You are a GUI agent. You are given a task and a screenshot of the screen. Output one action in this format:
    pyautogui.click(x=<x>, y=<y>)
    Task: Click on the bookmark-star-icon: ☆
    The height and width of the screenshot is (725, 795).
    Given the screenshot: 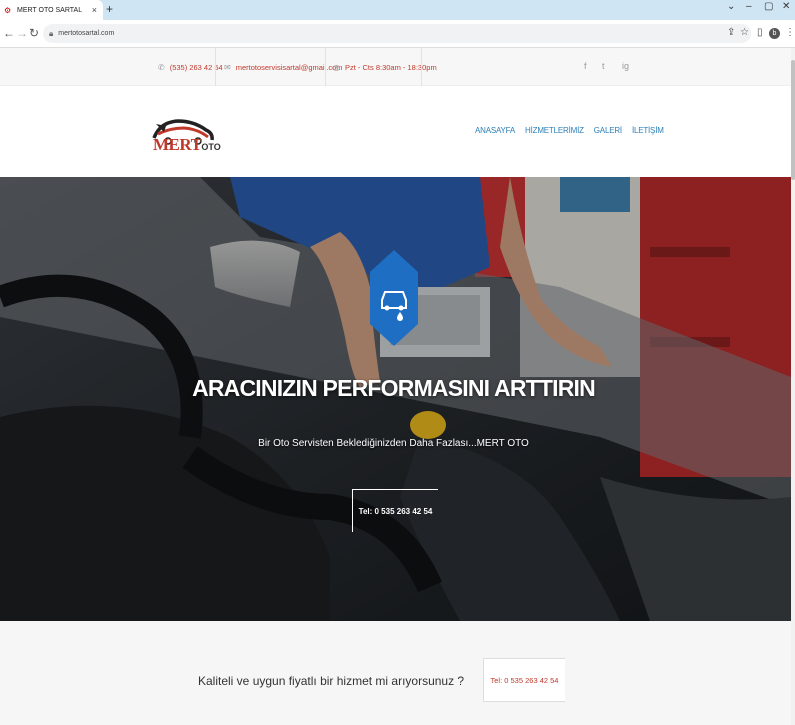 What is the action you would take?
    pyautogui.click(x=744, y=32)
    